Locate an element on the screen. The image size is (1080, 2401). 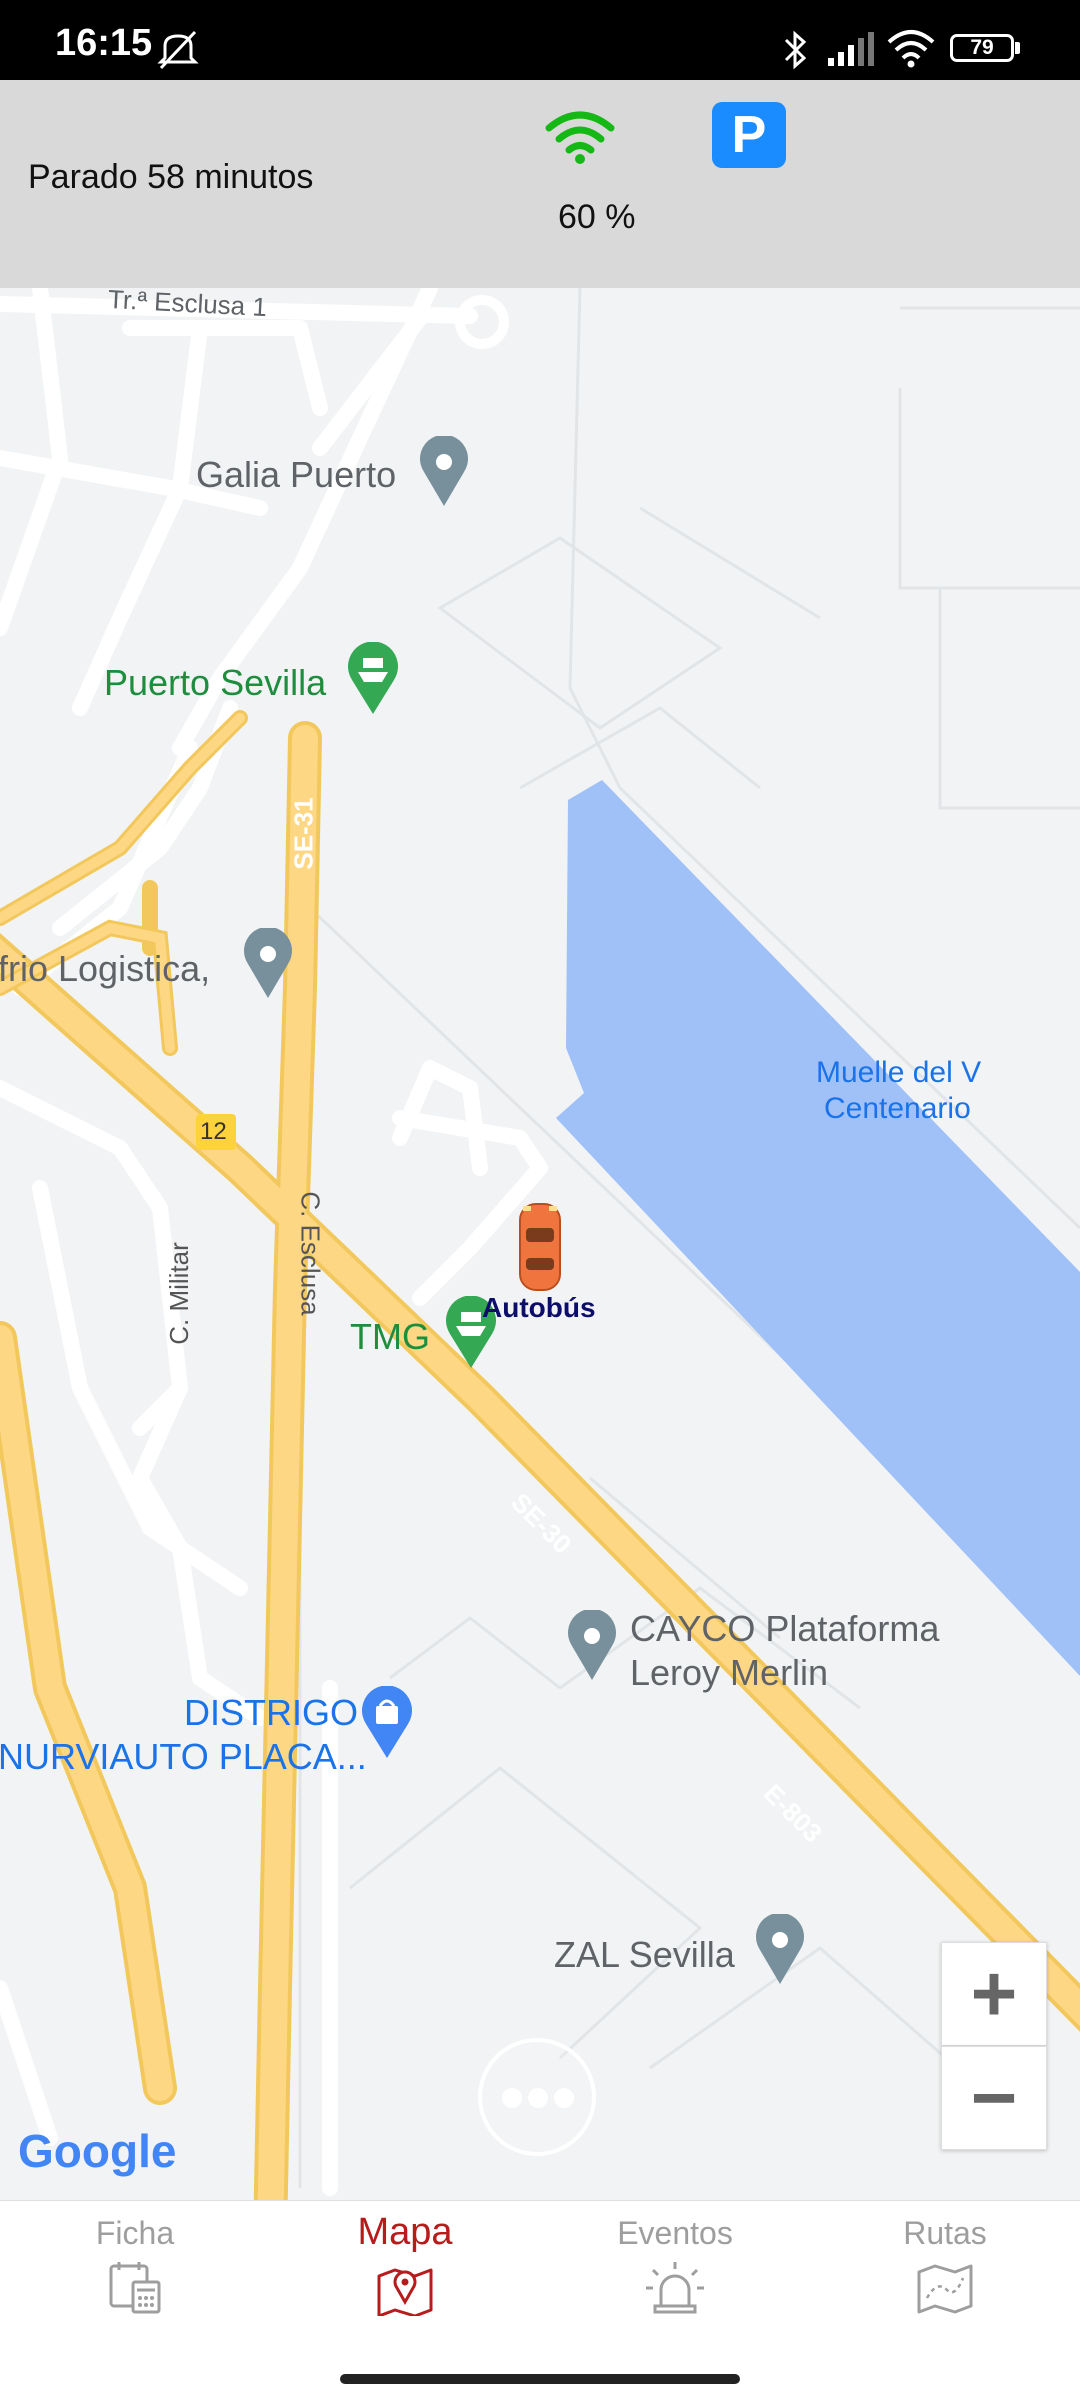
vehicle-info-bar: Parado 58 minutos 60 % P is located at coordinates (540, 184).